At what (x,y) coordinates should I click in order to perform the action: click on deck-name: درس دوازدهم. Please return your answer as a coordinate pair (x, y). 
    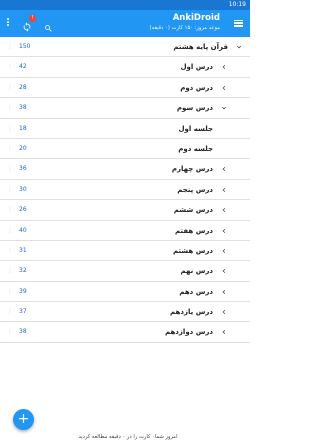
    Looking at the image, I should click on (188, 332).